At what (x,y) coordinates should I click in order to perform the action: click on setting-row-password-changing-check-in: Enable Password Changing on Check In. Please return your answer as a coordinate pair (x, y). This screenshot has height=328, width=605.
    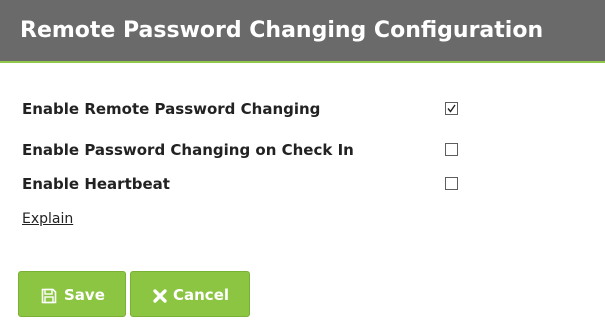
    Looking at the image, I should click on (302, 151).